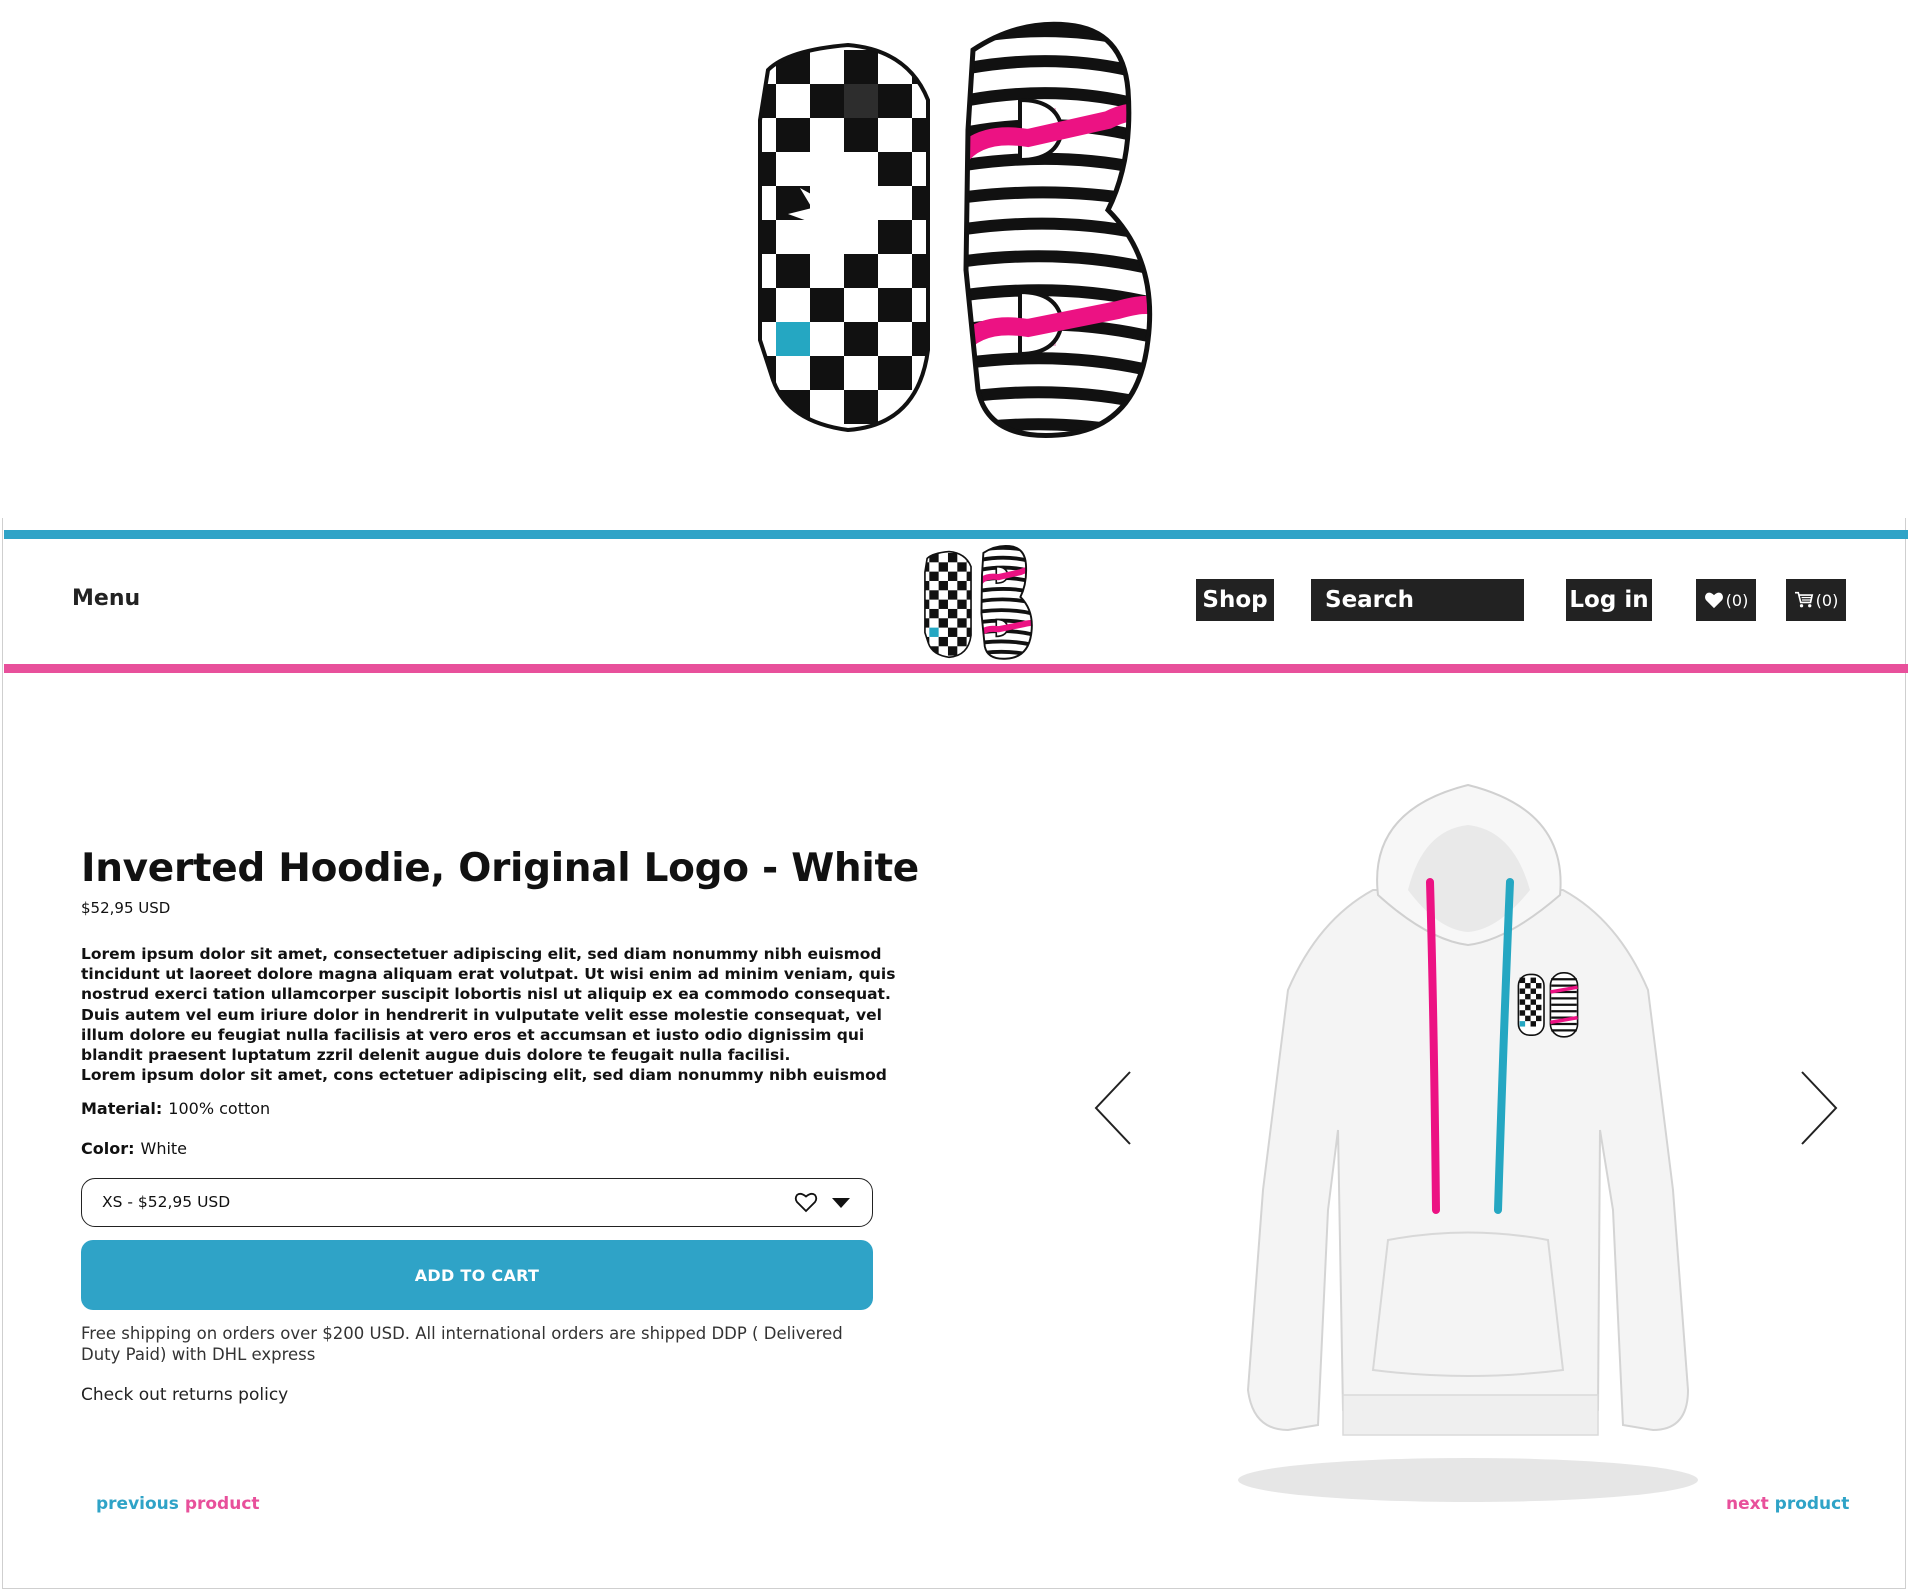  What do you see at coordinates (164, 1148) in the screenshot?
I see `color-value: White` at bounding box center [164, 1148].